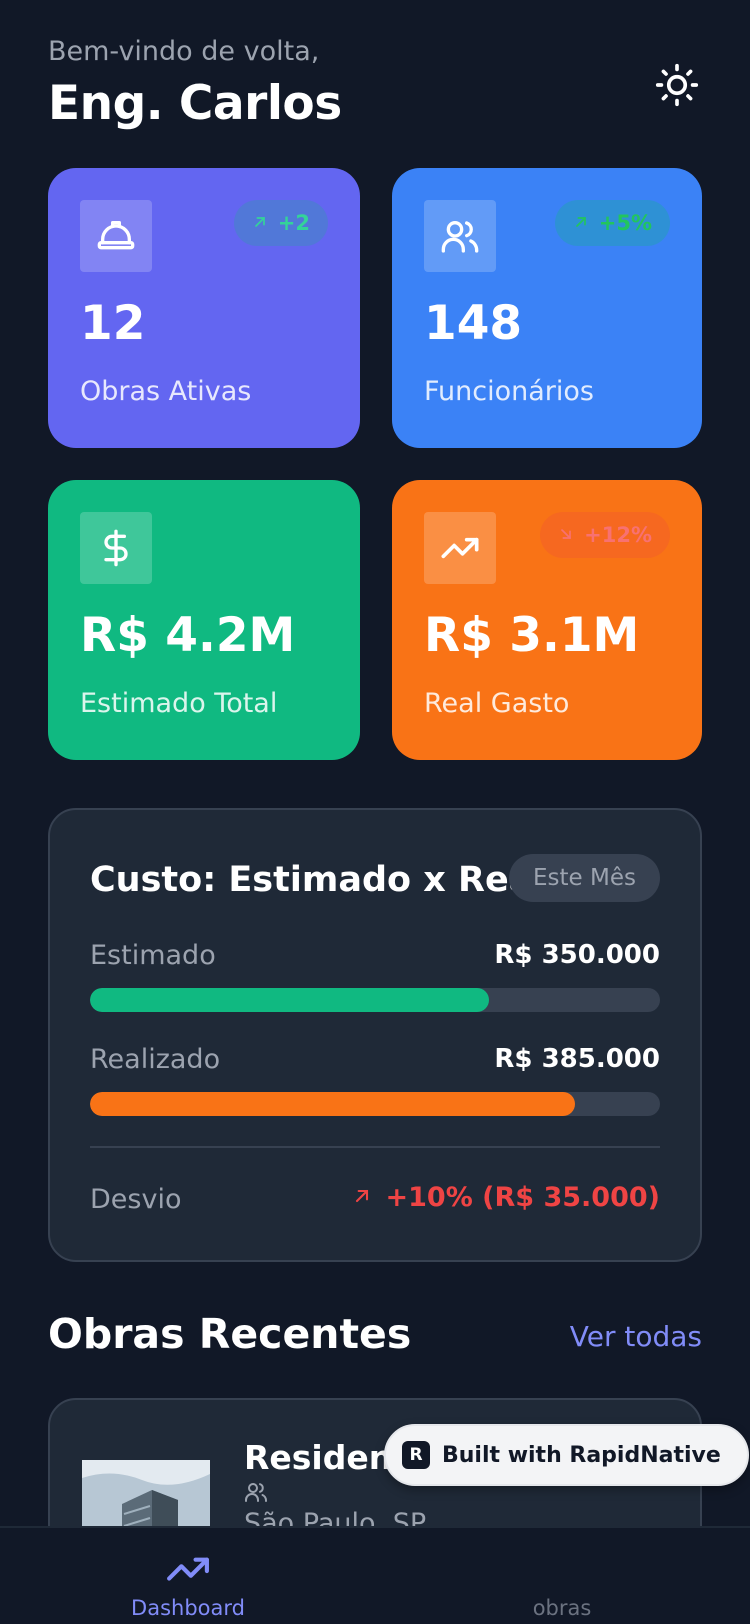 The height and width of the screenshot is (1624, 750). I want to click on stat-value: R$ 4.2M, so click(188, 635).